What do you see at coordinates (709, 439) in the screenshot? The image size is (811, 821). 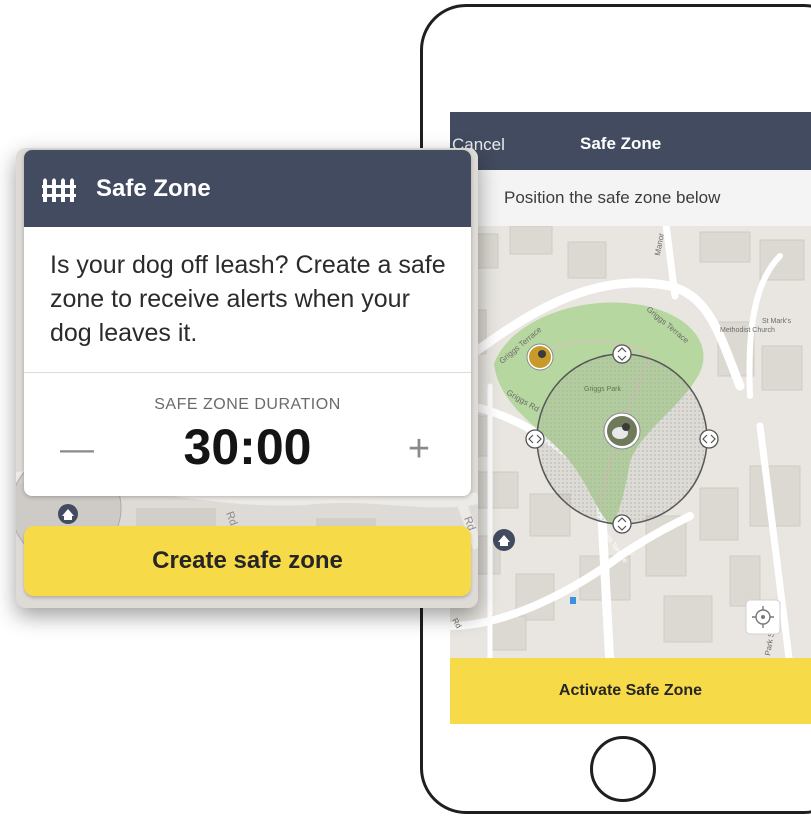 I see `resize-handle-right` at bounding box center [709, 439].